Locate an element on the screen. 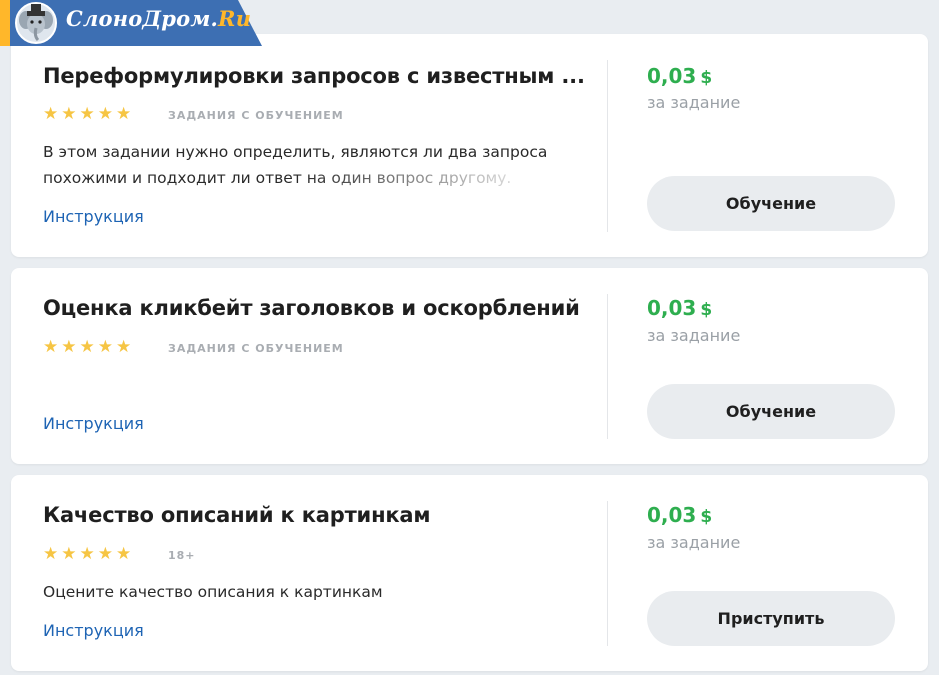  task-description: Оцените качество описания к картинкам is located at coordinates (313, 592).